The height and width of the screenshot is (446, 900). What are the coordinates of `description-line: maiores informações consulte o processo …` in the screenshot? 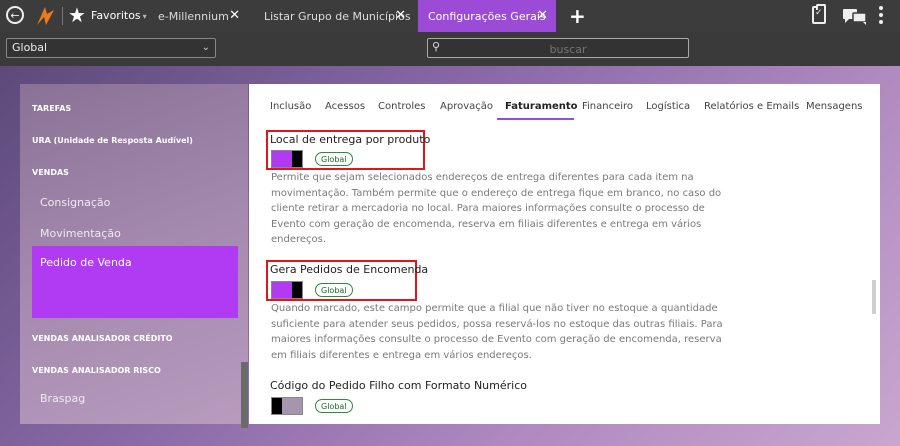 It's located at (496, 339).